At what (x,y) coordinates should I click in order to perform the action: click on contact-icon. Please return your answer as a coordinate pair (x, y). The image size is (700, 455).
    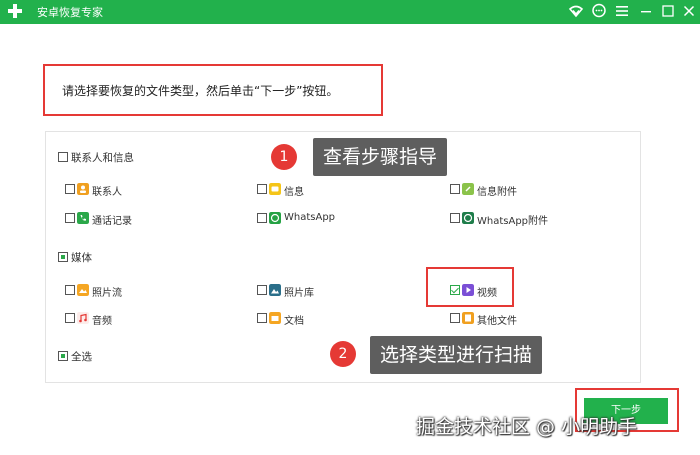
    Looking at the image, I should click on (83, 189).